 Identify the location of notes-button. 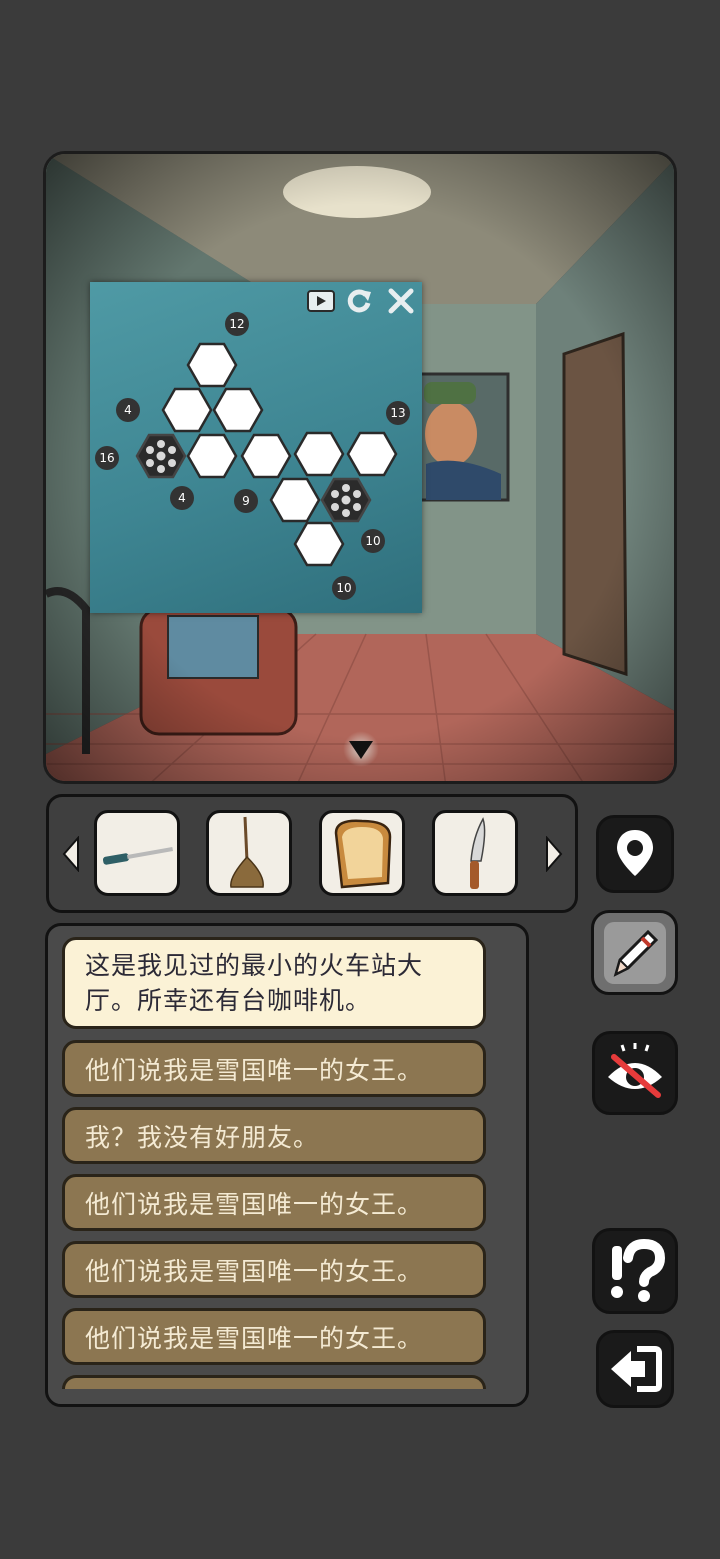
(634, 952).